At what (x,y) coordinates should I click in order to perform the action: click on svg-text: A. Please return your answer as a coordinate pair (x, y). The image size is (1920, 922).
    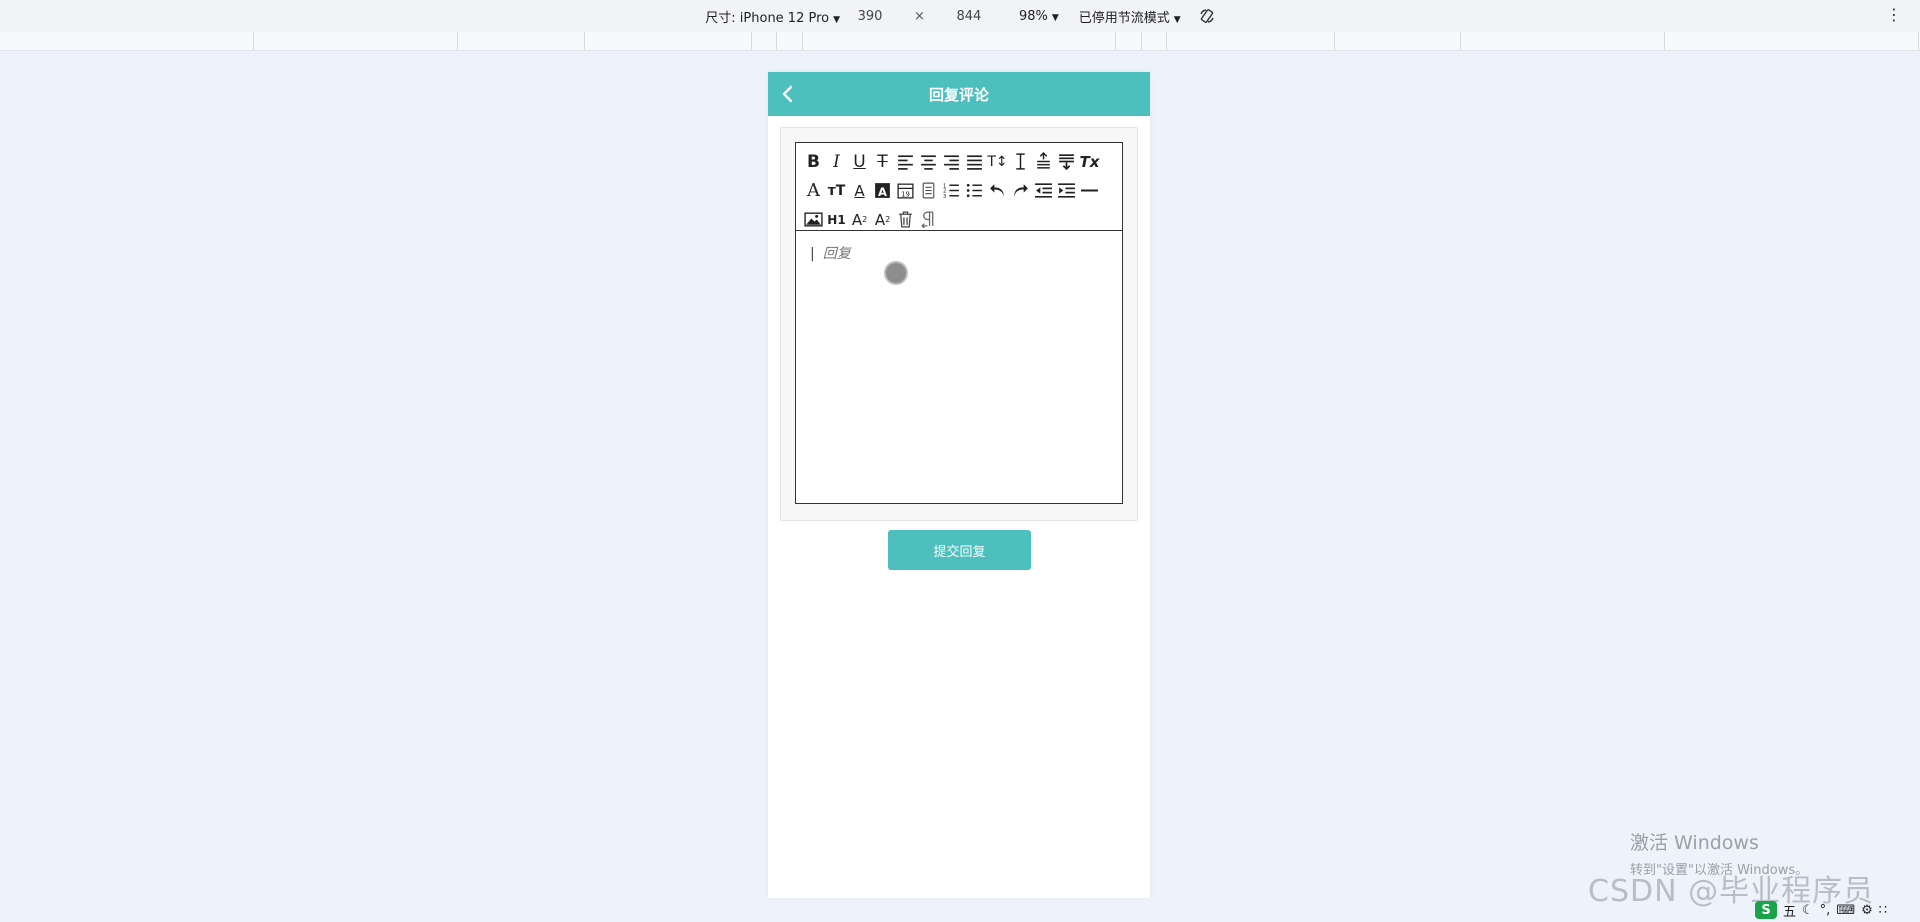
    Looking at the image, I should click on (882, 192).